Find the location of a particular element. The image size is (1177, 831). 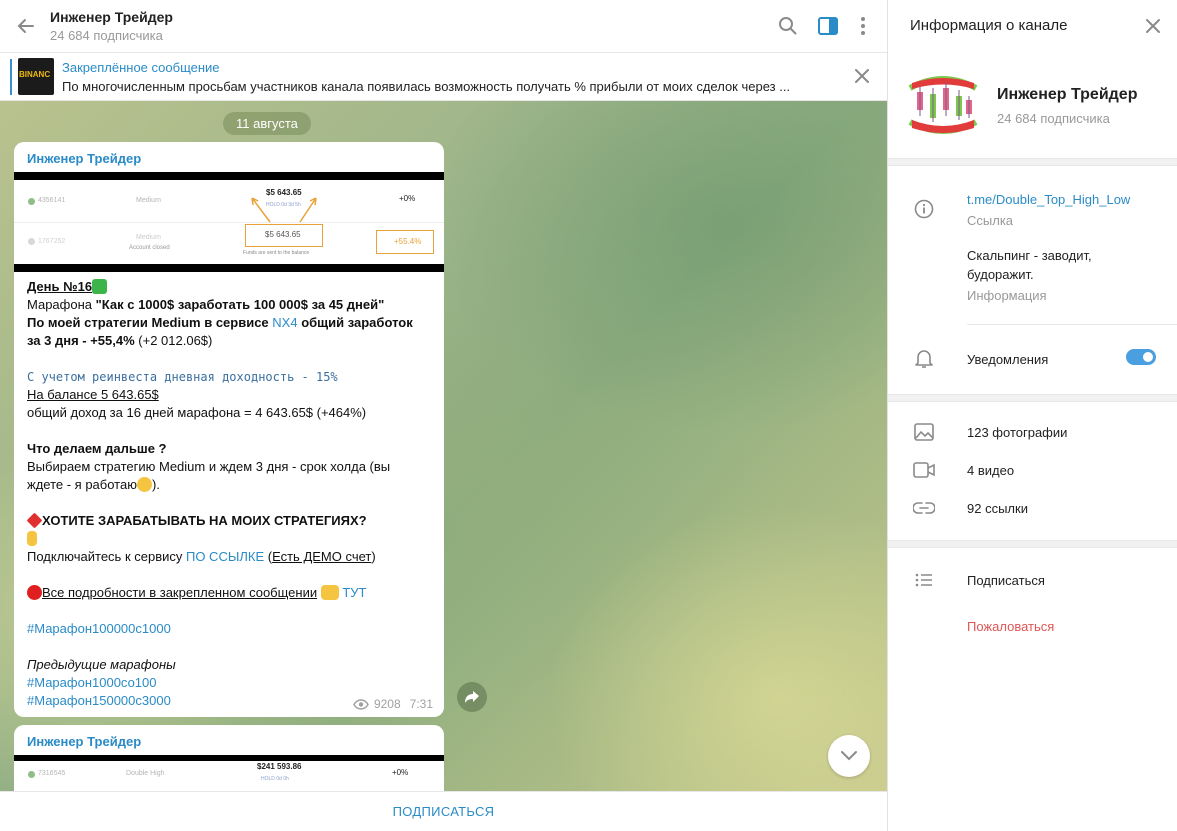

videos-row: 4 видео is located at coordinates (1032, 470).